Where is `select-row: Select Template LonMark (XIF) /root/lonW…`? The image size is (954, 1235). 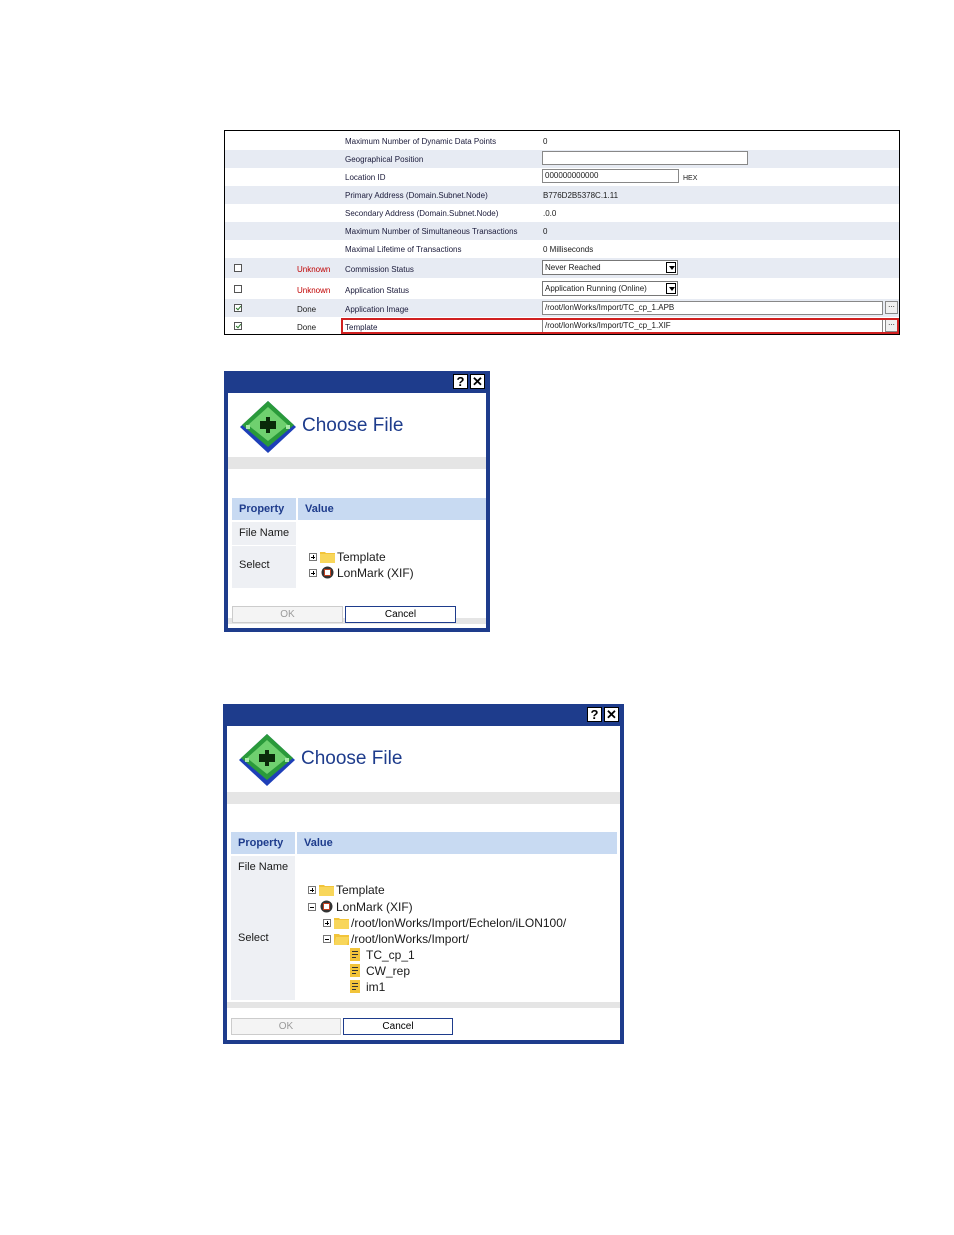
select-row: Select Template LonMark (XIF) /root/lonW… is located at coordinates (424, 940).